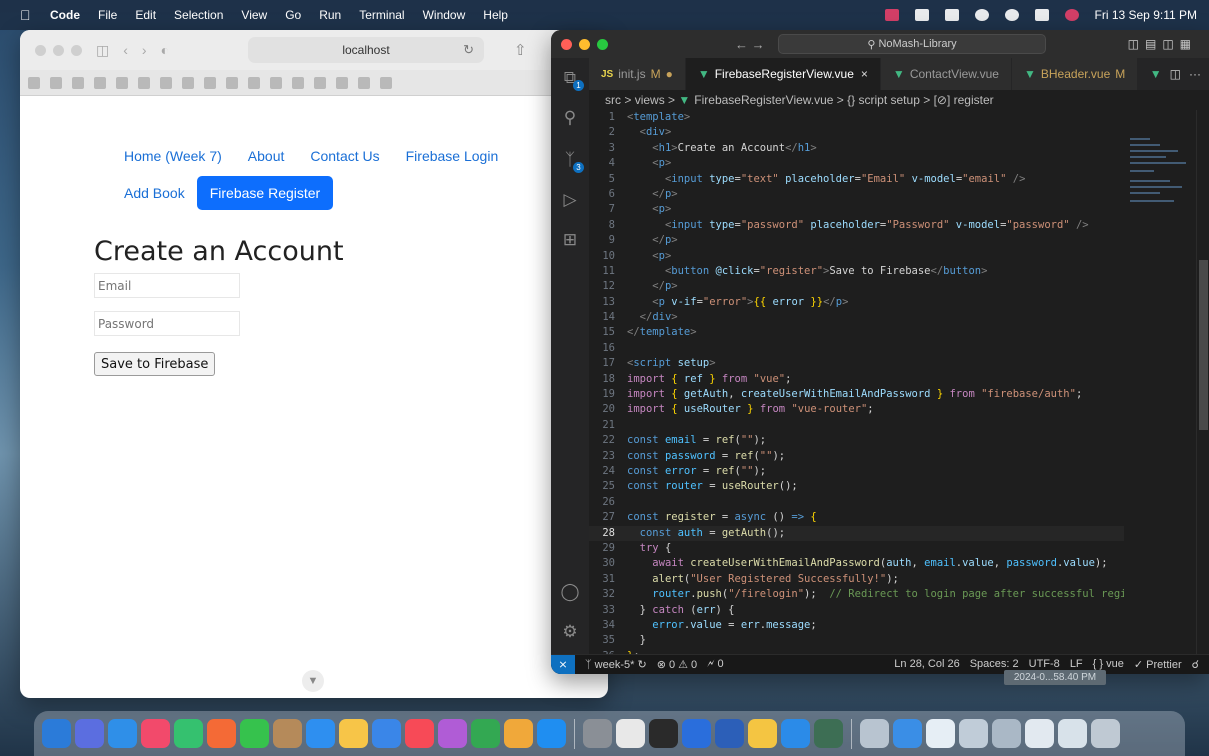 This screenshot has width=1209, height=756. What do you see at coordinates (381, 15) in the screenshot?
I see `menu-terminal: Terminal` at bounding box center [381, 15].